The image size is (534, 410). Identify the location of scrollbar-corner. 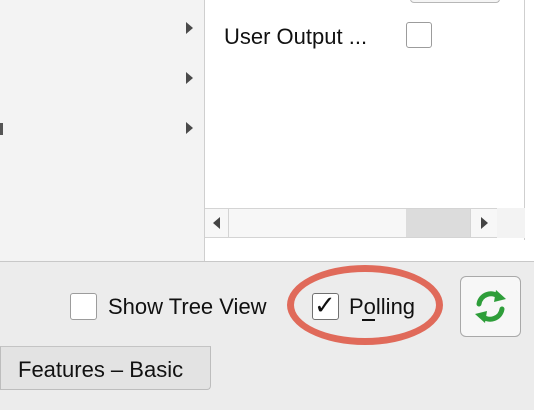
(511, 223).